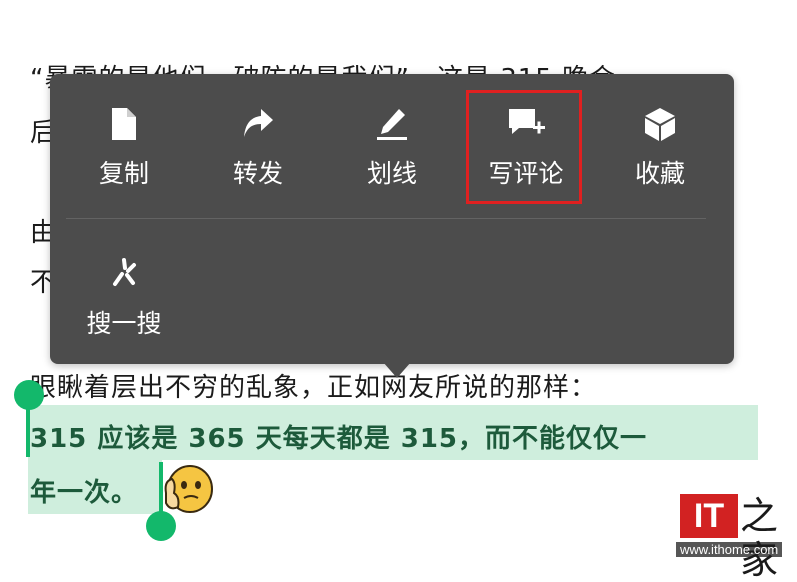 The height and width of the screenshot is (582, 797). What do you see at coordinates (161, 488) in the screenshot?
I see `selection-end-handle-bar` at bounding box center [161, 488].